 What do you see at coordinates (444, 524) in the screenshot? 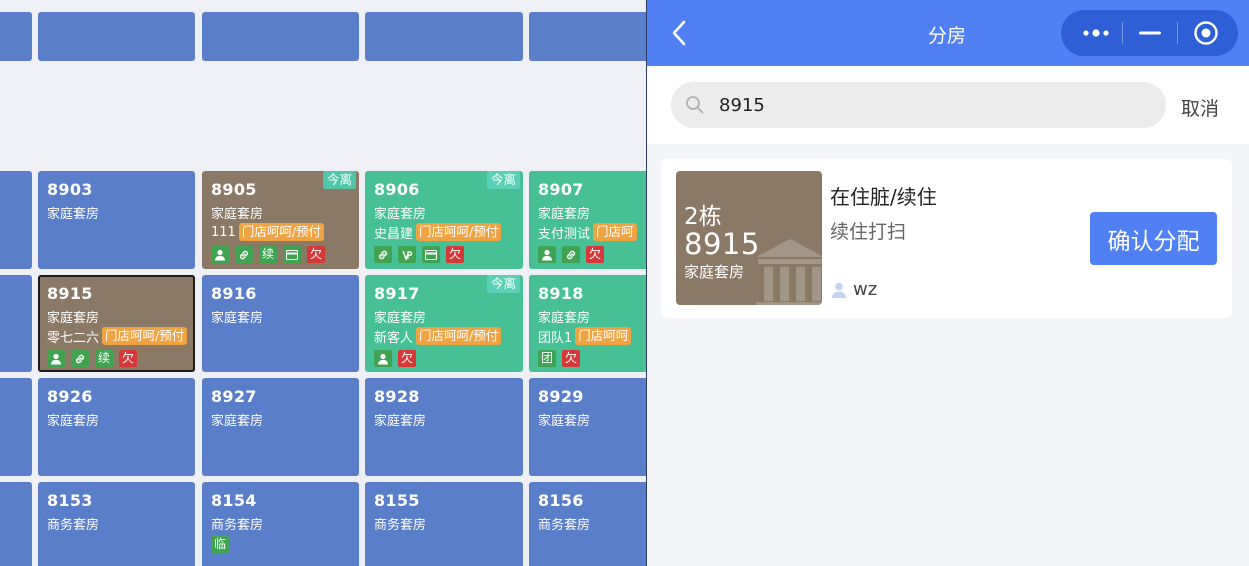
I see `room-tile-8155: 8155 商务套房` at bounding box center [444, 524].